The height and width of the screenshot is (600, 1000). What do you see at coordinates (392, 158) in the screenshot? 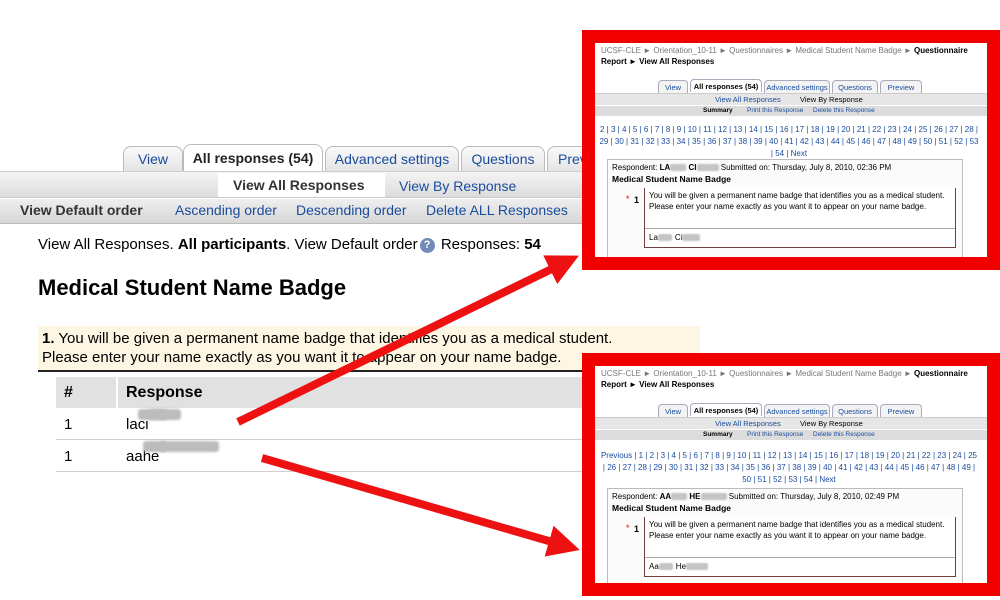
I see `tab-advanced-settings: Advanced settings` at bounding box center [392, 158].